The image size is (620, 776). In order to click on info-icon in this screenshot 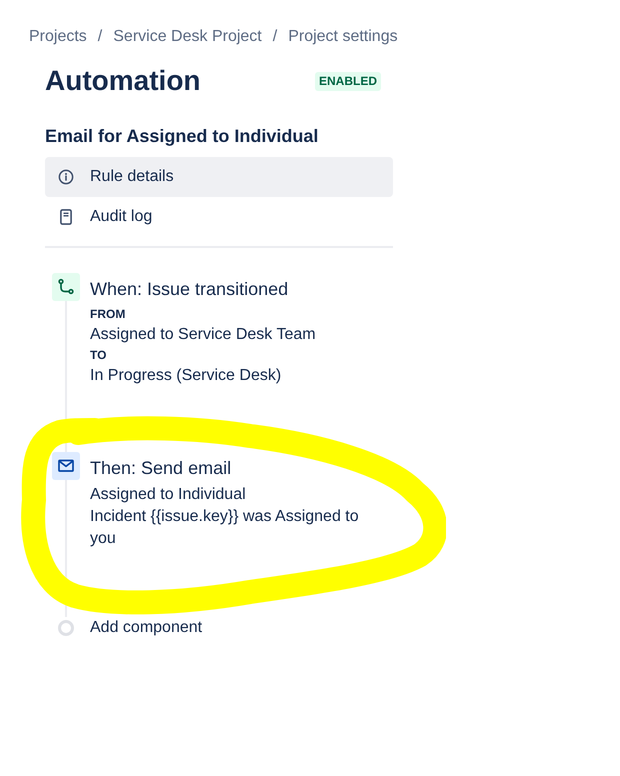, I will do `click(66, 177)`.